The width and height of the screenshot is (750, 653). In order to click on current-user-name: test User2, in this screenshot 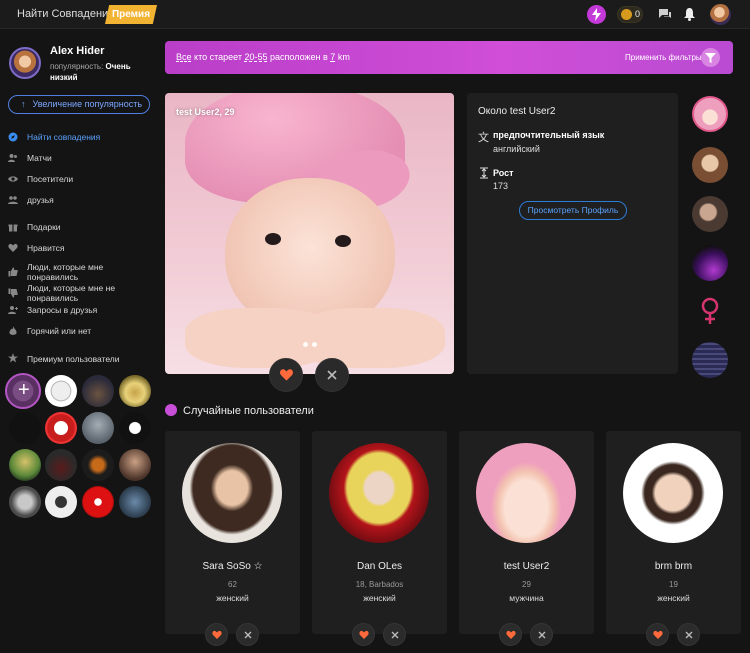, I will do `click(199, 112)`.